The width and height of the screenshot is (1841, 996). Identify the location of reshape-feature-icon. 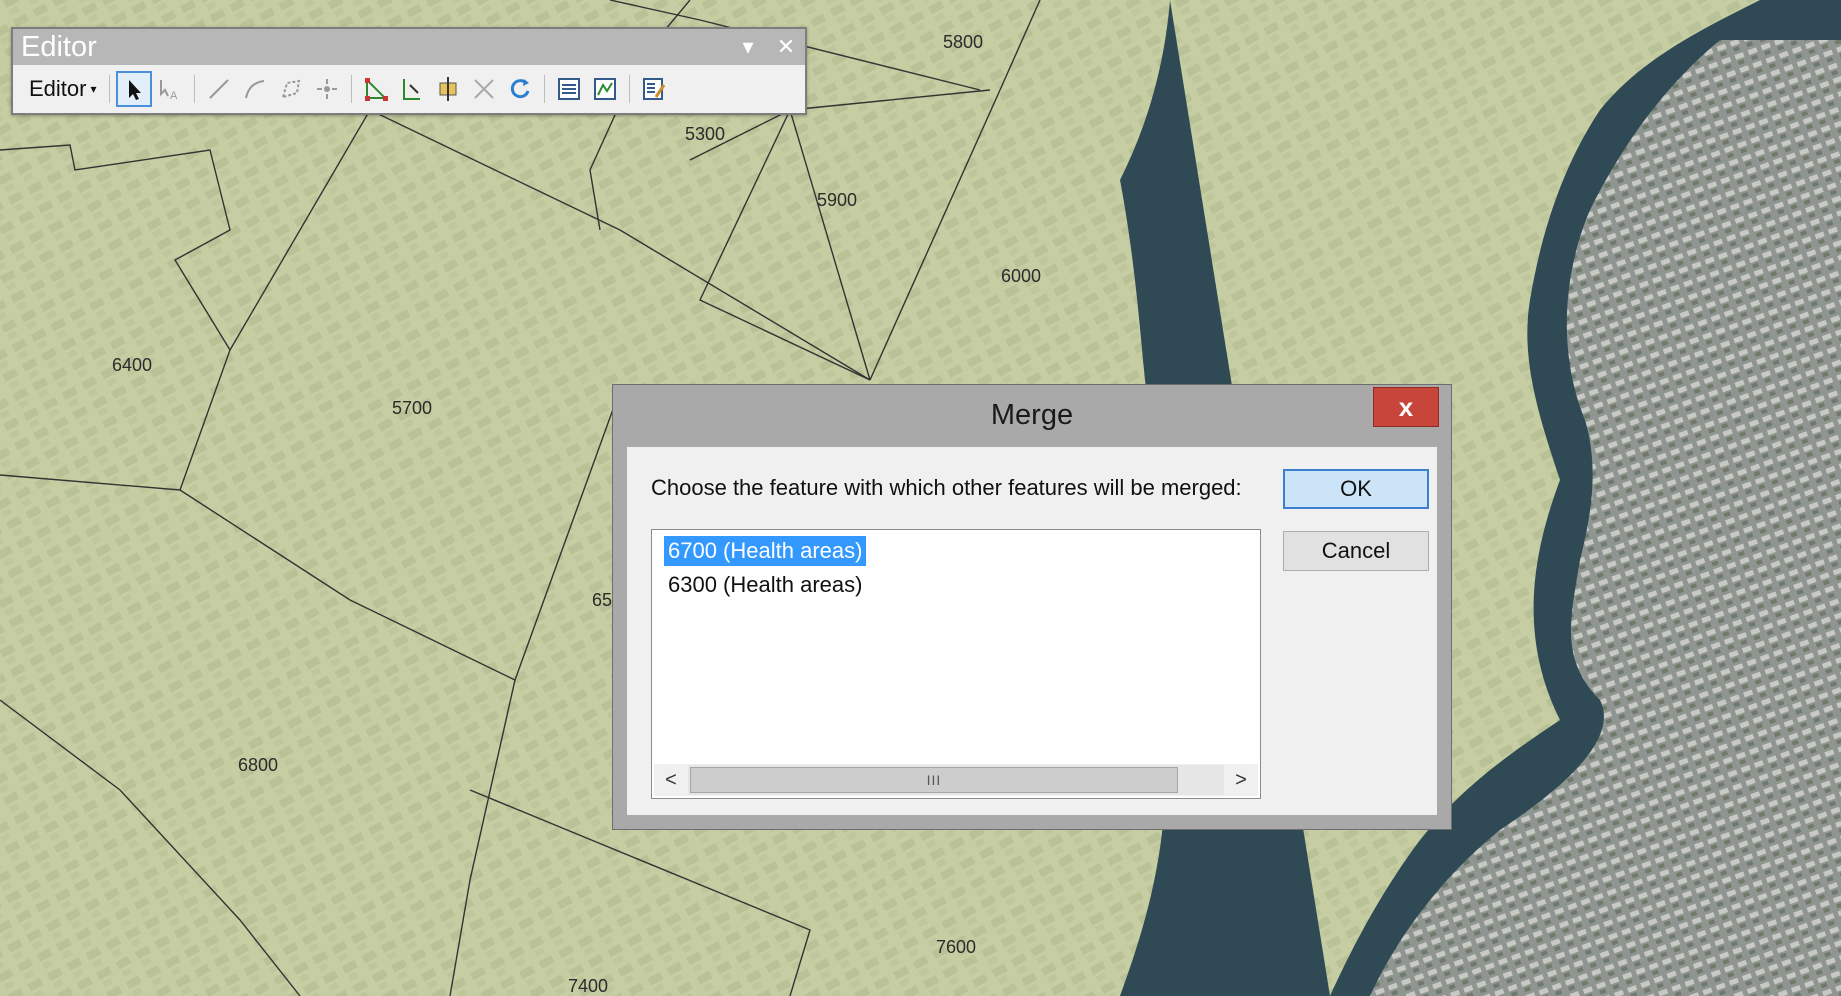
(411, 89).